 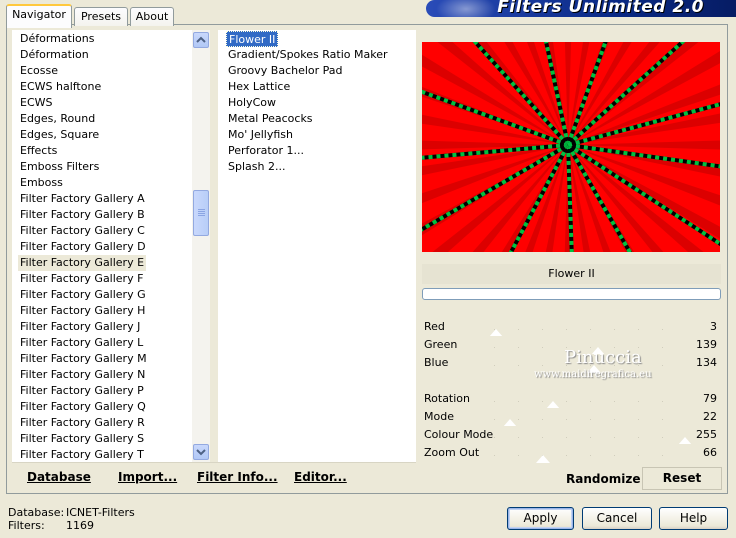 What do you see at coordinates (600, 8) in the screenshot?
I see `banner-title: Filters Unlimited 2.0` at bounding box center [600, 8].